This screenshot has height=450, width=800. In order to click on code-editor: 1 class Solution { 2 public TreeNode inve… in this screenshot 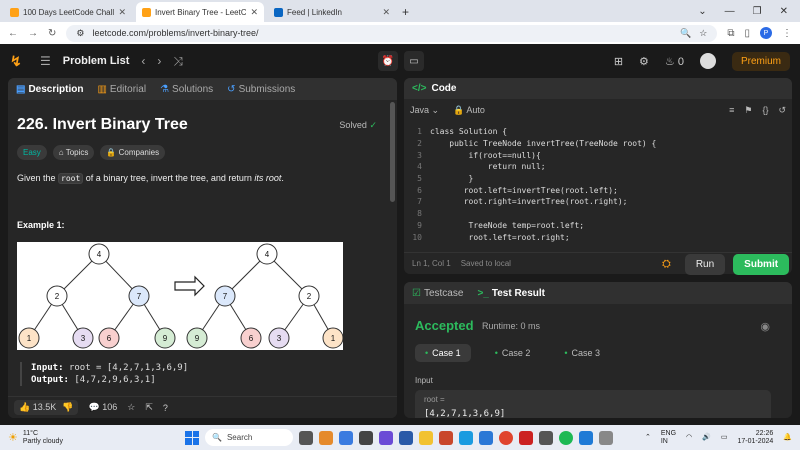, I will do `click(598, 184)`.